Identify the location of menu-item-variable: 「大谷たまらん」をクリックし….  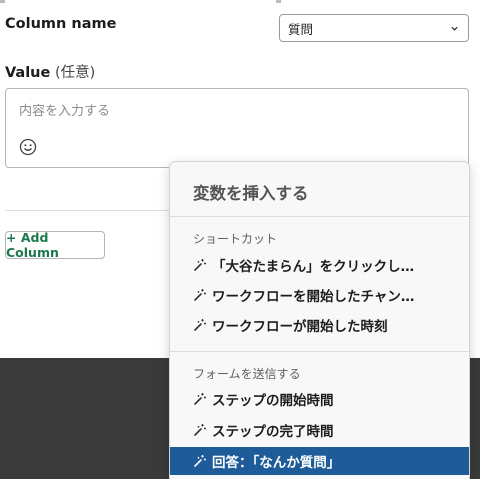
(319, 265).